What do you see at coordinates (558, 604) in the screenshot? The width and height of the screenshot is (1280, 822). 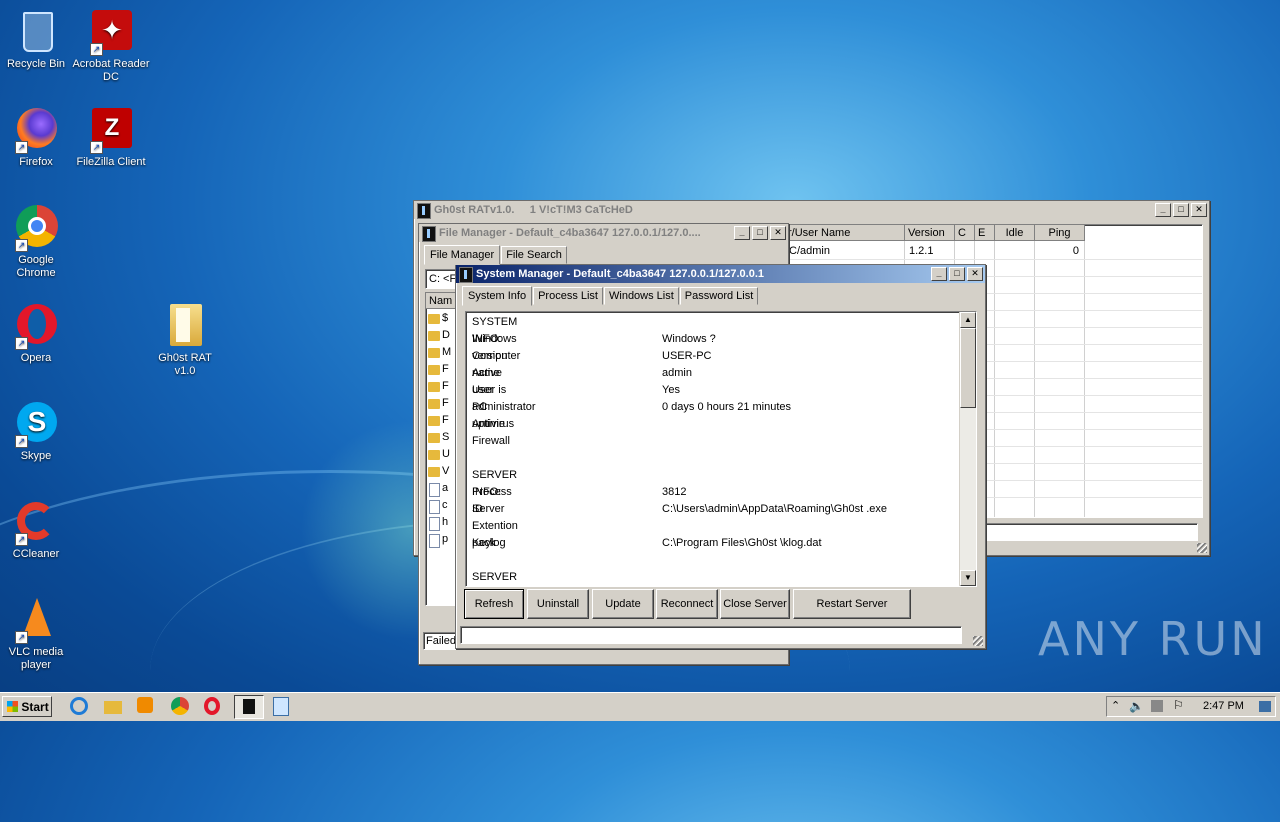 I see `uninstall-button: Uninstall` at bounding box center [558, 604].